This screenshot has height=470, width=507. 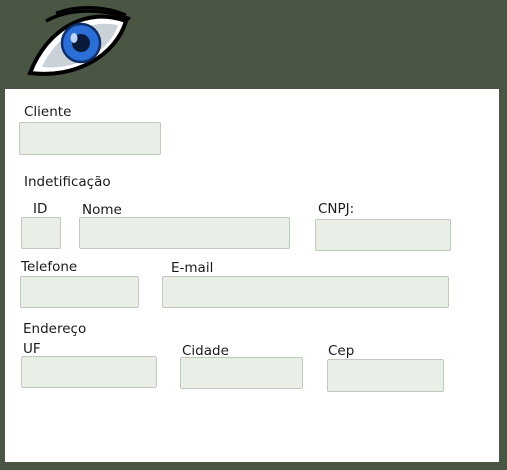 I want to click on cep-label: Cep, so click(x=341, y=351).